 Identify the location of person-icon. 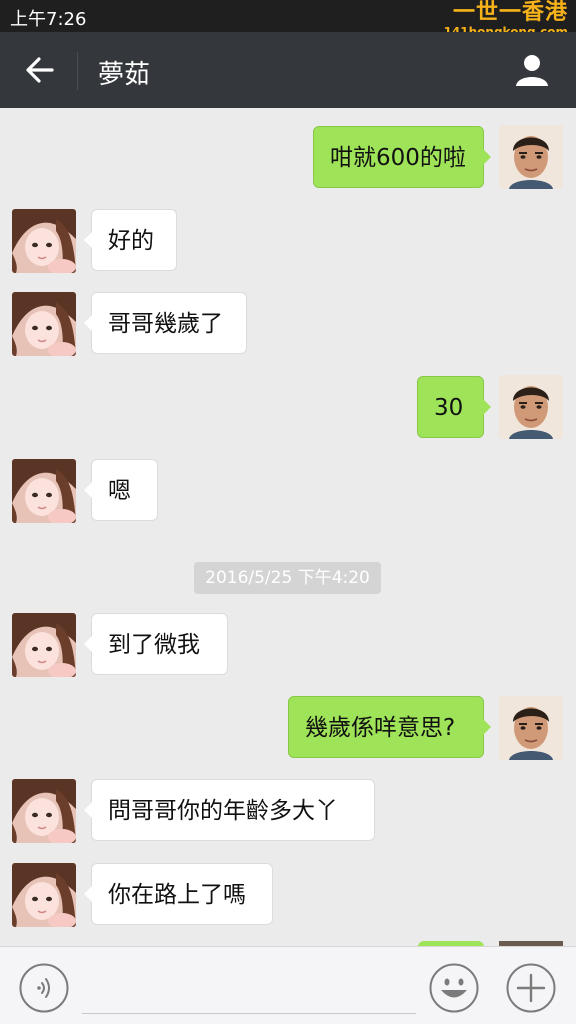
(532, 70).